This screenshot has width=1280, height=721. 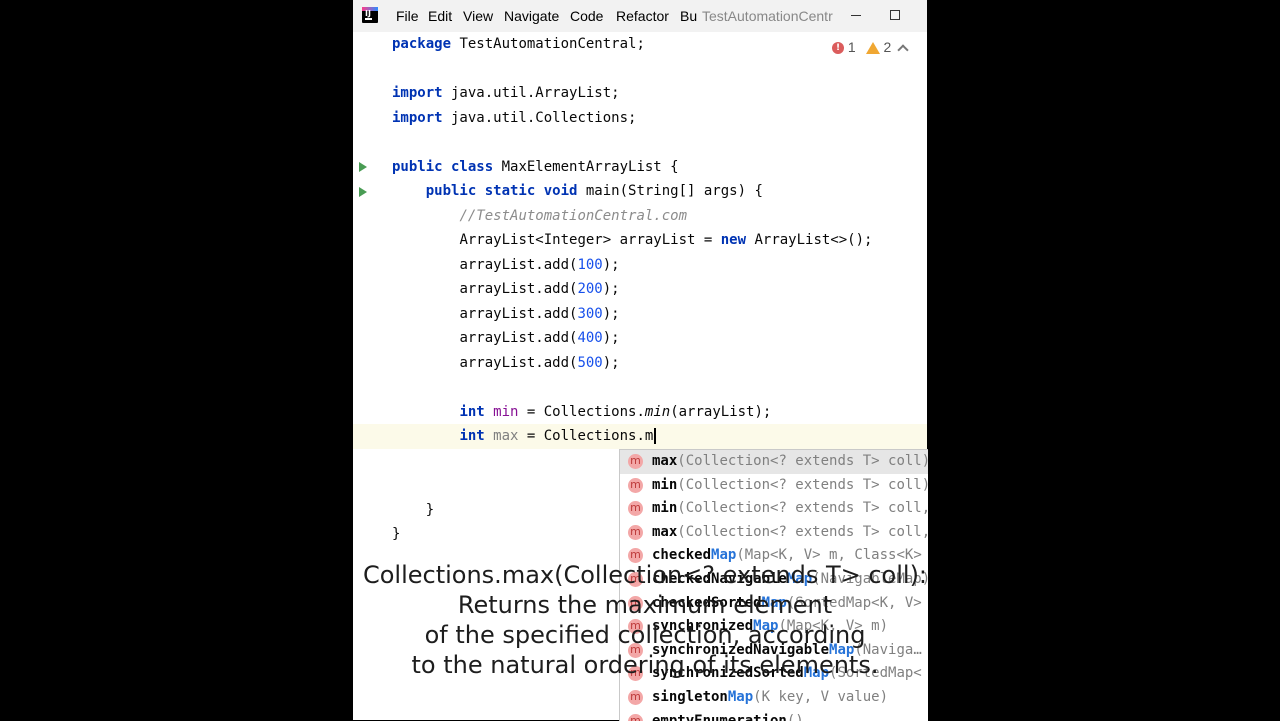 I want to click on menu-refactor: Refactor, so click(x=642, y=16).